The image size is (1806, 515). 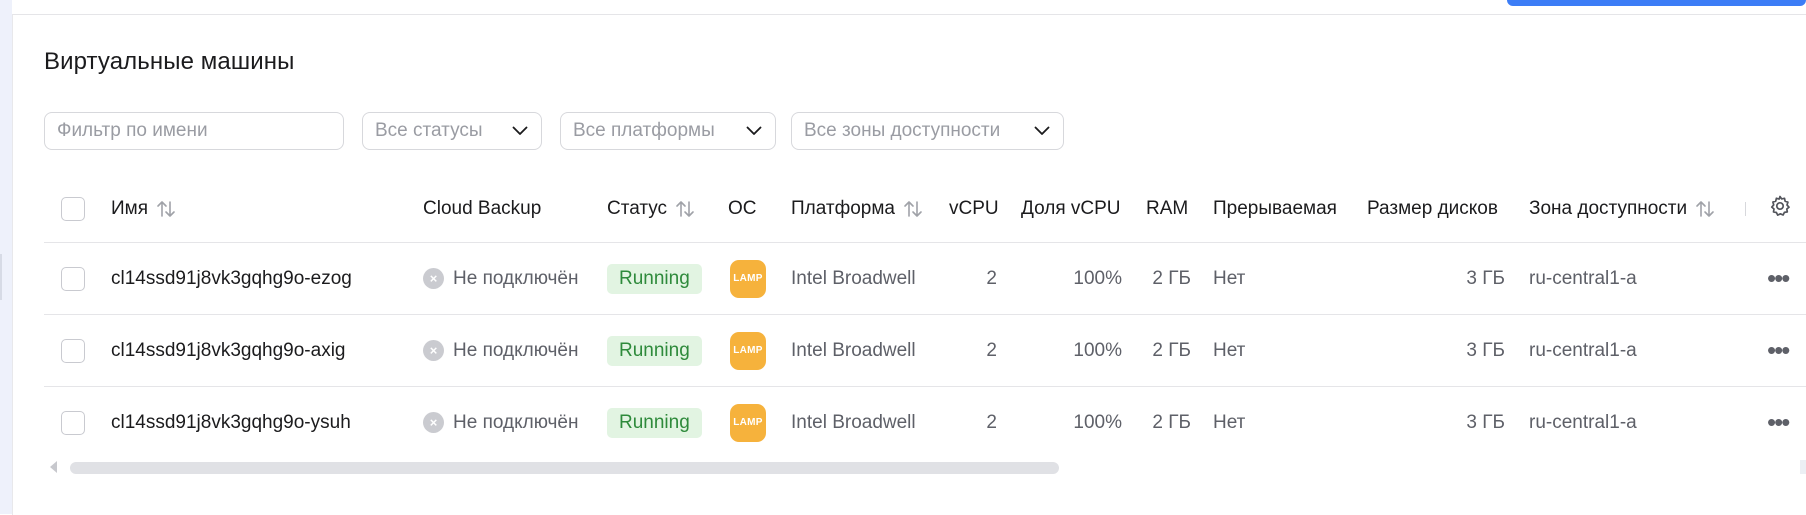 I want to click on scroll-right-edge, so click(x=1803, y=467).